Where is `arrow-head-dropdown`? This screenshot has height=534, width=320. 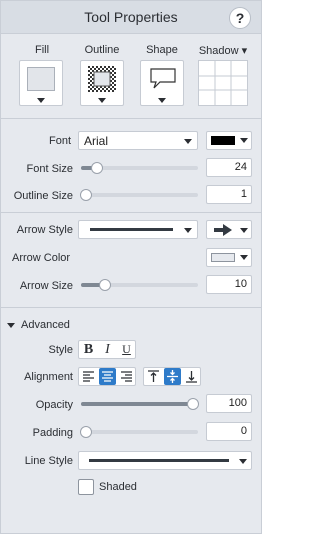 arrow-head-dropdown is located at coordinates (229, 229).